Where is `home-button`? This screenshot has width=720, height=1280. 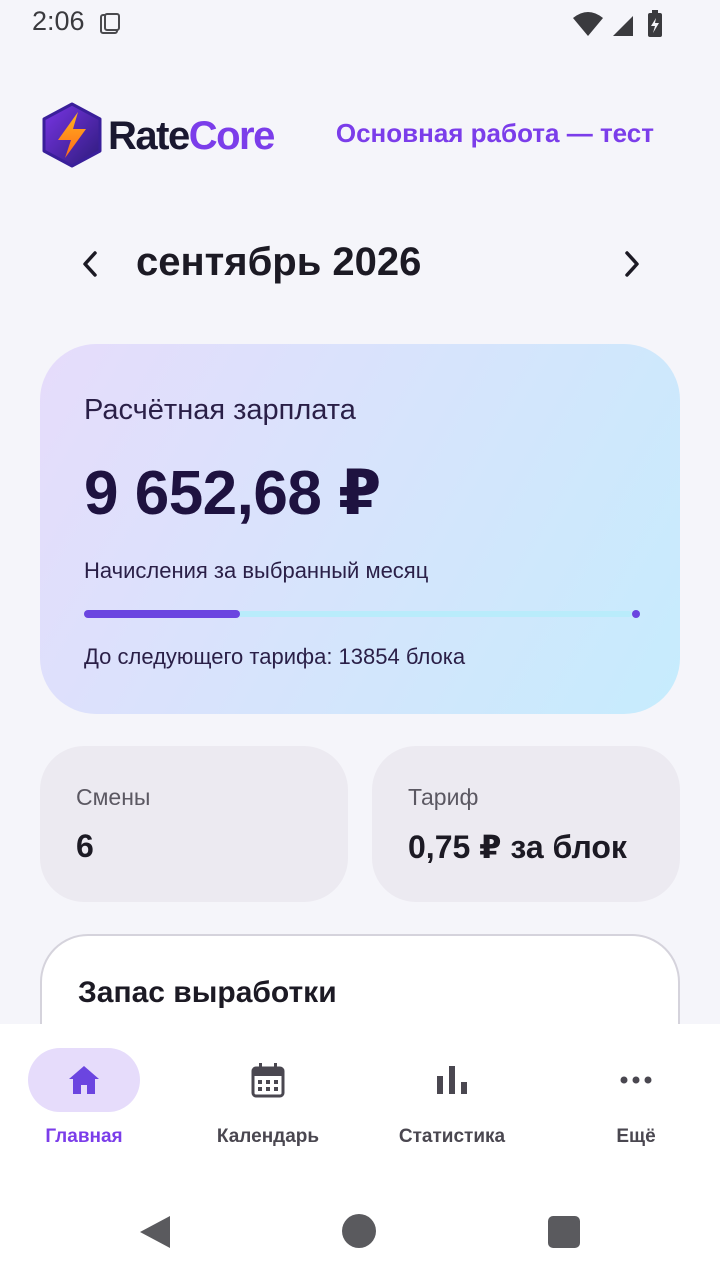
home-button is located at coordinates (359, 1231).